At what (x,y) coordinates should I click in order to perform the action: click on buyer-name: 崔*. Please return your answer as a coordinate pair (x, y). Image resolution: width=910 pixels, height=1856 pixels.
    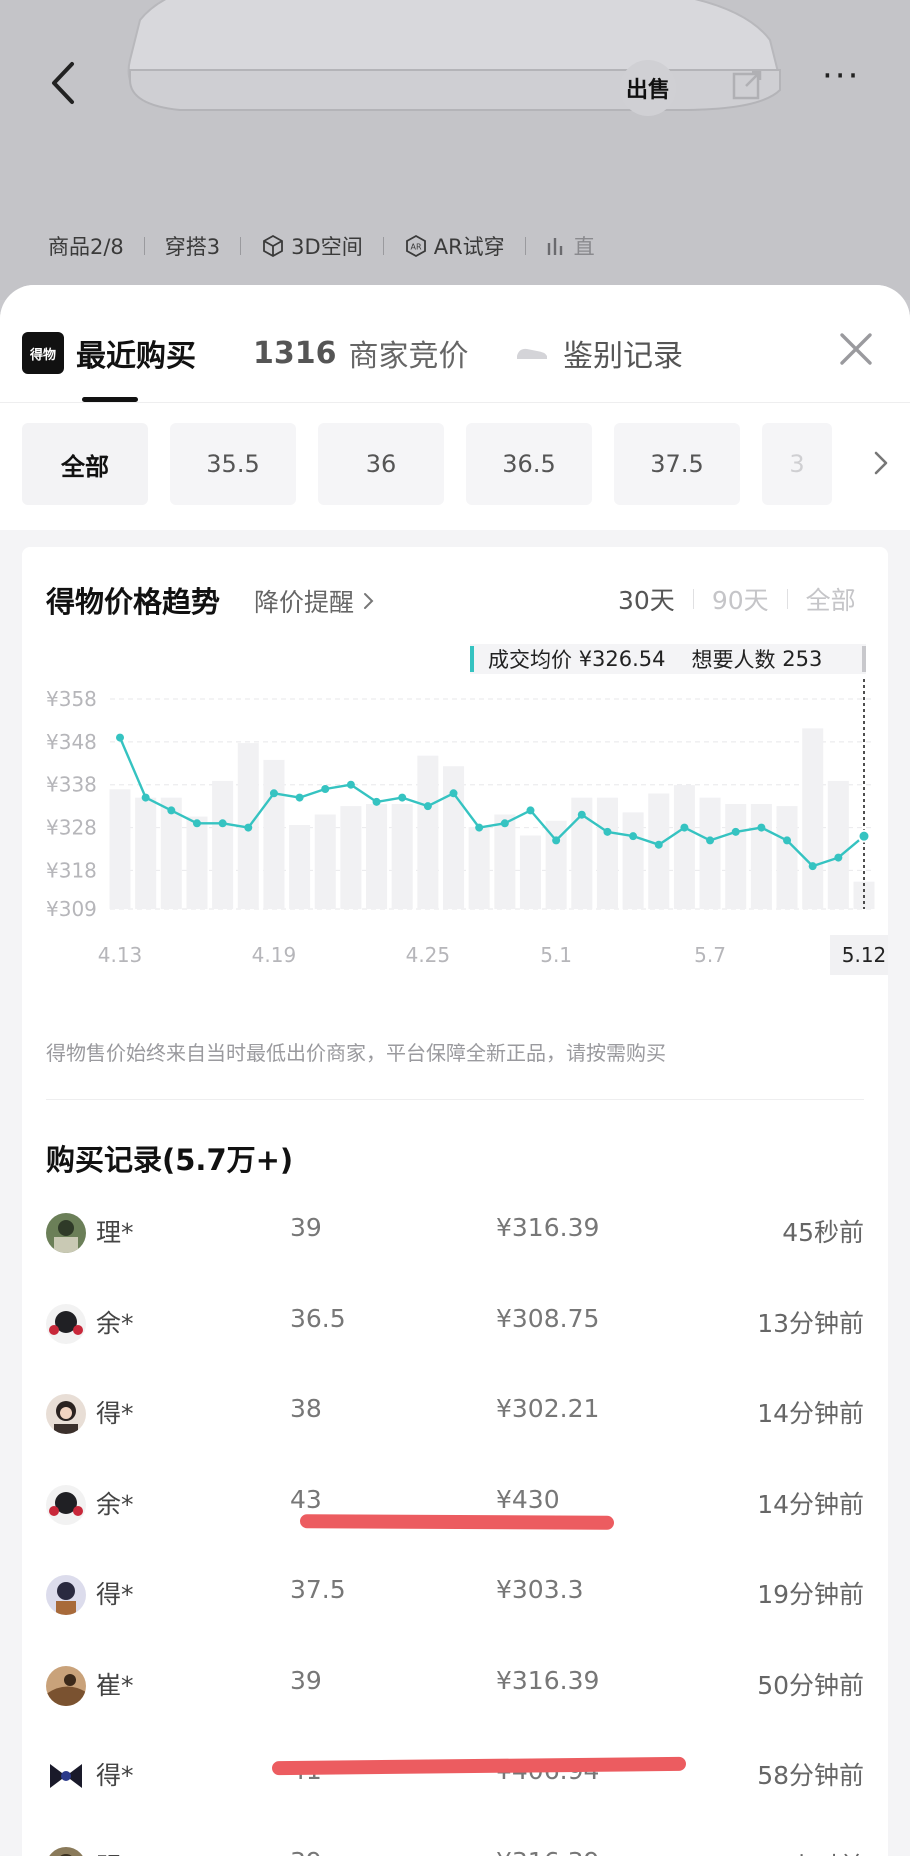
    Looking at the image, I should click on (115, 1685).